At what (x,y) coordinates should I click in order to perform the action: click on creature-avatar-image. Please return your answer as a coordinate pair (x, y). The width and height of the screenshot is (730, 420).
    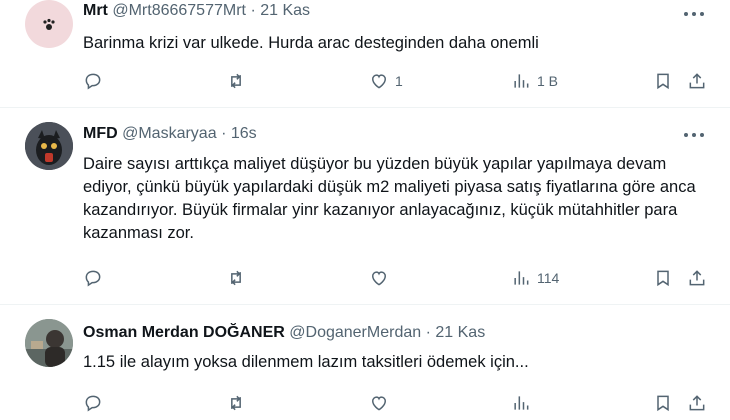
    Looking at the image, I should click on (49, 146).